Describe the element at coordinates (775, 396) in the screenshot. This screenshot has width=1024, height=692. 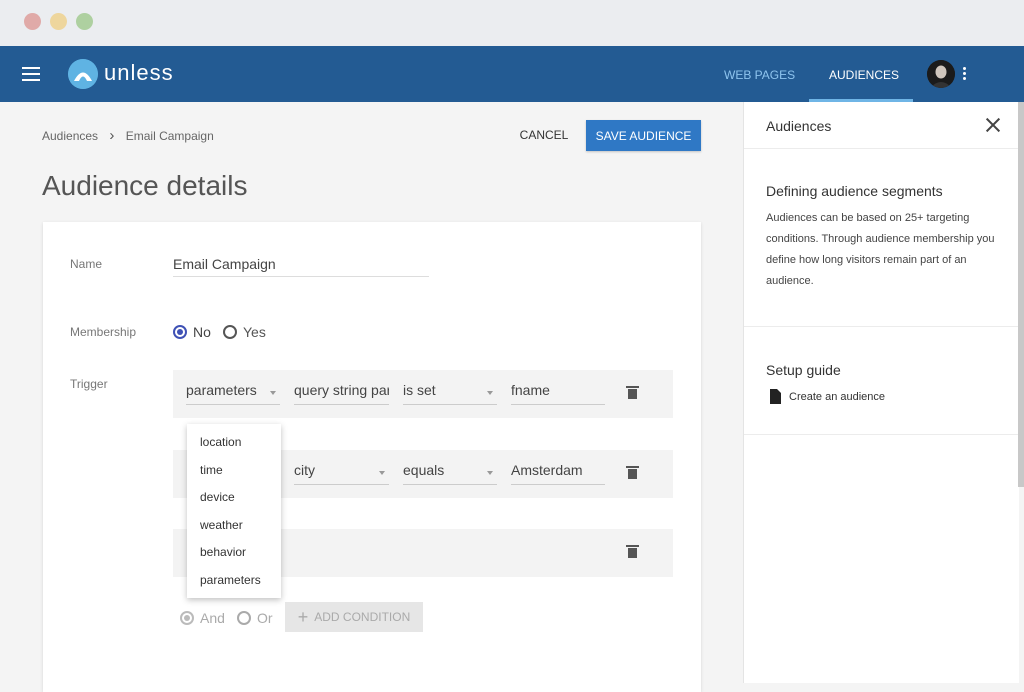
I see `document-icon` at that location.